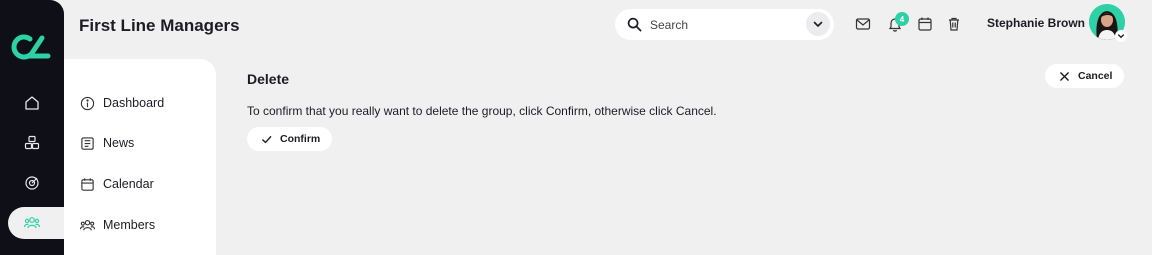 This screenshot has height=255, width=1152. I want to click on subnav-item-dashboard: Dashboard, so click(122, 103).